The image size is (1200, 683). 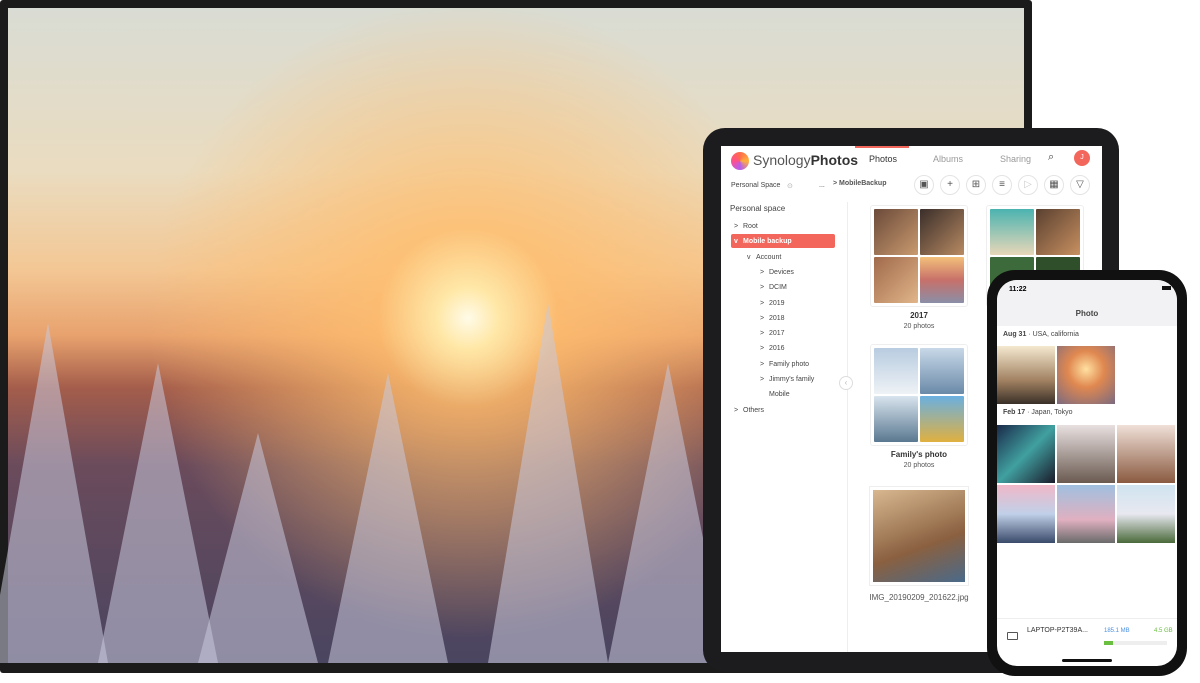 I want to click on synology-photos-logo-icon, so click(x=740, y=161).